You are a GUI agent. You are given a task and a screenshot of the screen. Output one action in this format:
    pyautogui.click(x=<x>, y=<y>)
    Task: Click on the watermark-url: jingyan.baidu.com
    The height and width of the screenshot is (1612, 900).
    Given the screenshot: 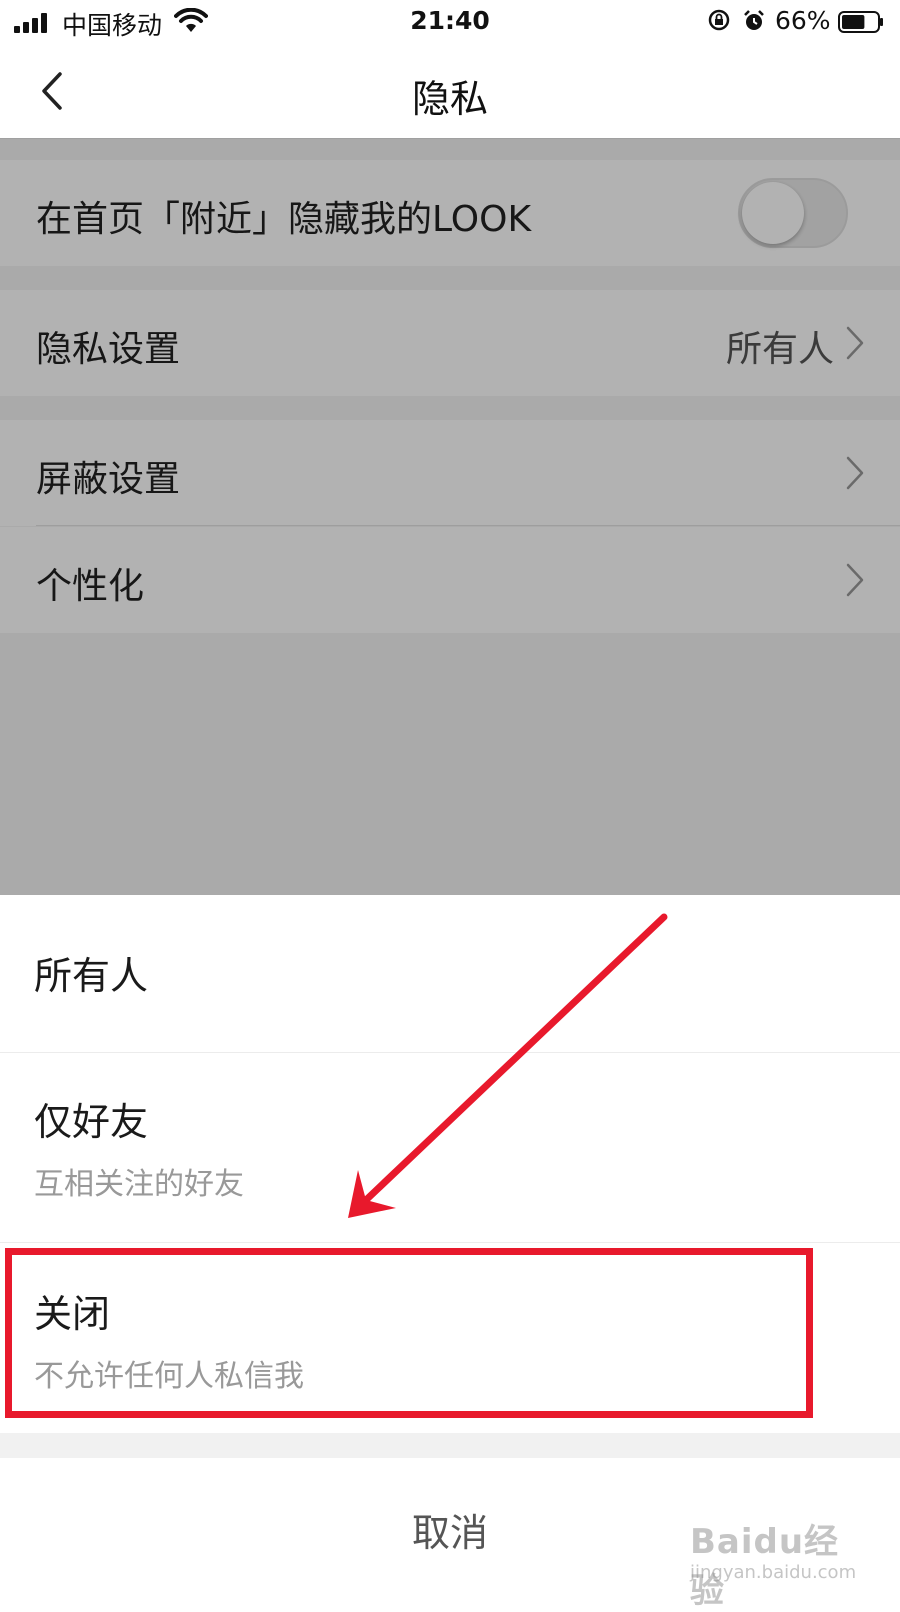 What is the action you would take?
    pyautogui.click(x=773, y=1572)
    